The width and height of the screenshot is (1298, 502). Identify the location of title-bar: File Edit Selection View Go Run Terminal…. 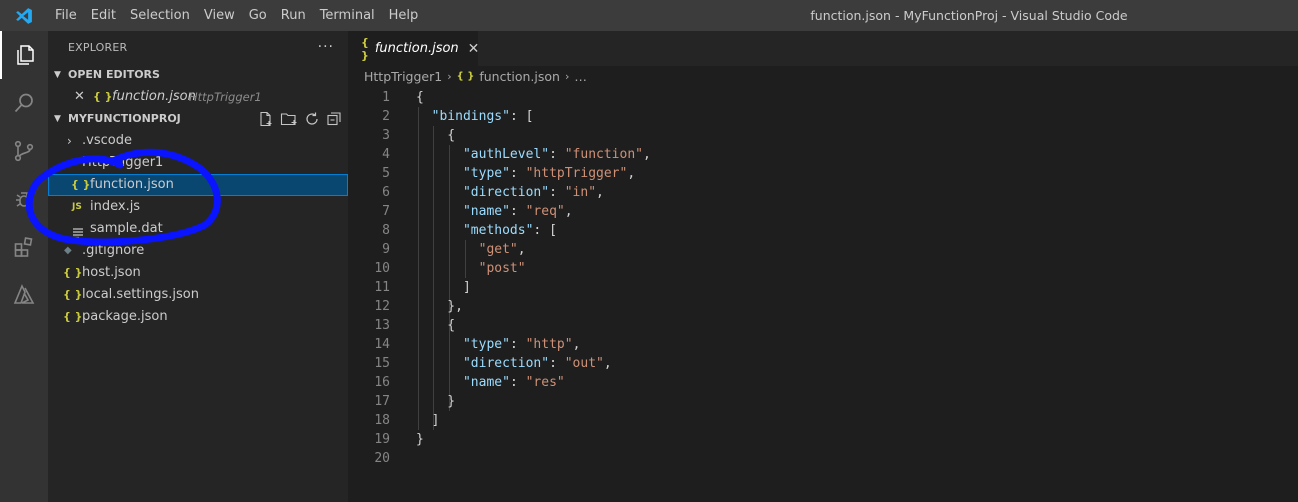
(649, 15).